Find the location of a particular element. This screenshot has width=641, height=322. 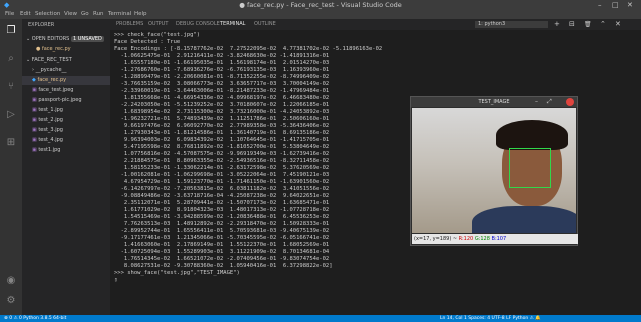

file-item: ▣ face_test.jpeg is located at coordinates (71, 90).